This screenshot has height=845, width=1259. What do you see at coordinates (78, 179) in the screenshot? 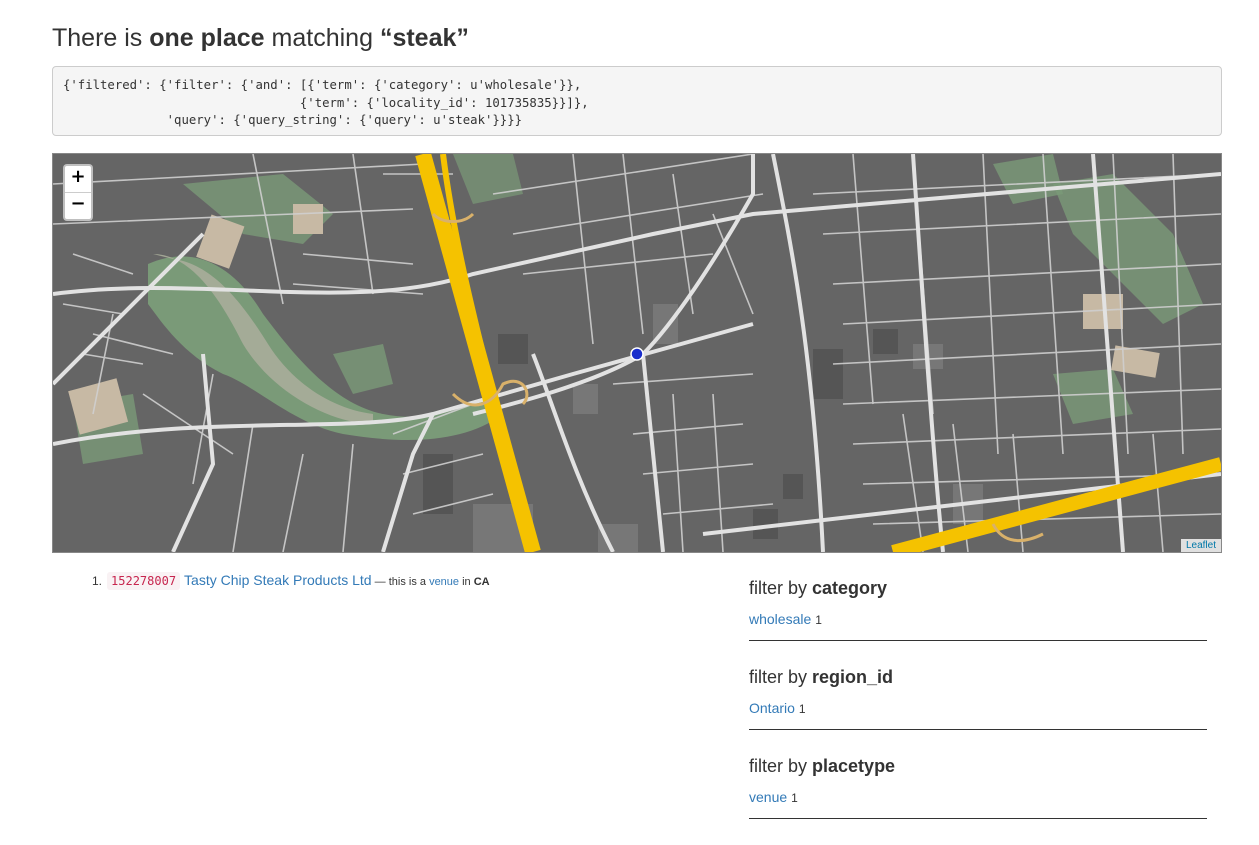
I see `zoom-in-button: +` at bounding box center [78, 179].